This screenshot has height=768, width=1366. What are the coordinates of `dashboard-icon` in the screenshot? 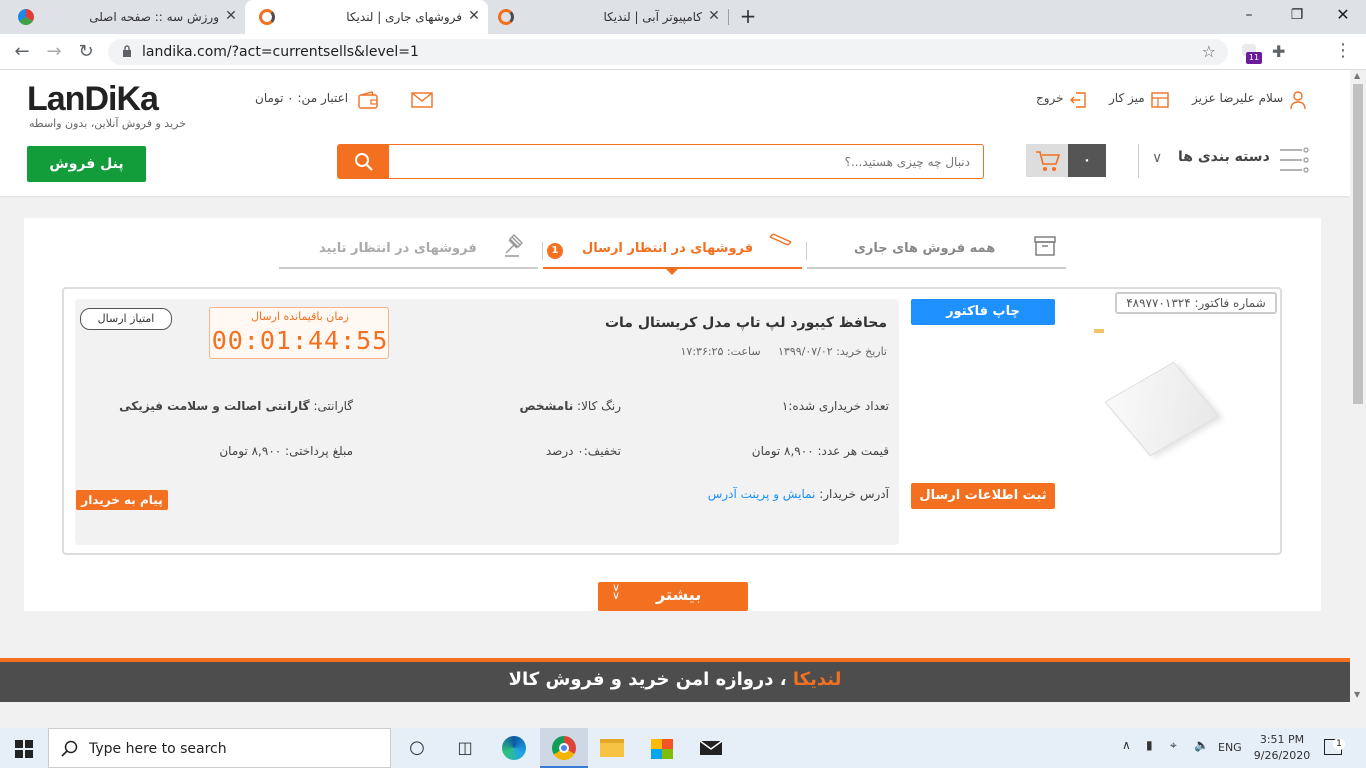 It's located at (1160, 100).